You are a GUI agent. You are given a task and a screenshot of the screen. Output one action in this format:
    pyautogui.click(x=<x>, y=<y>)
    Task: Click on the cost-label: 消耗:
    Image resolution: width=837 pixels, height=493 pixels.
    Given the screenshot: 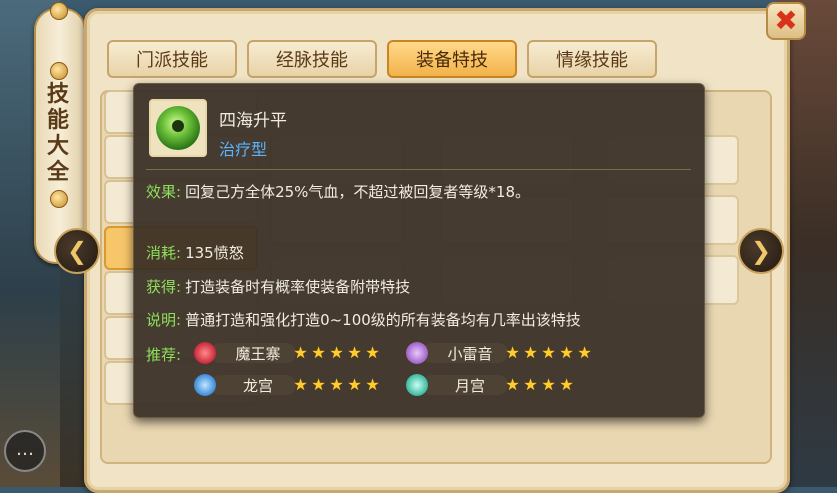 What is the action you would take?
    pyautogui.click(x=164, y=253)
    